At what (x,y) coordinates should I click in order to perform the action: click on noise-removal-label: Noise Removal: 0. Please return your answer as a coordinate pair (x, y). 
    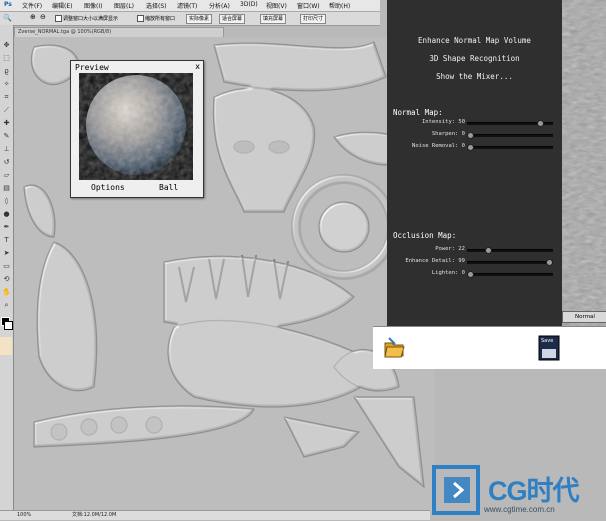
    Looking at the image, I should click on (438, 146).